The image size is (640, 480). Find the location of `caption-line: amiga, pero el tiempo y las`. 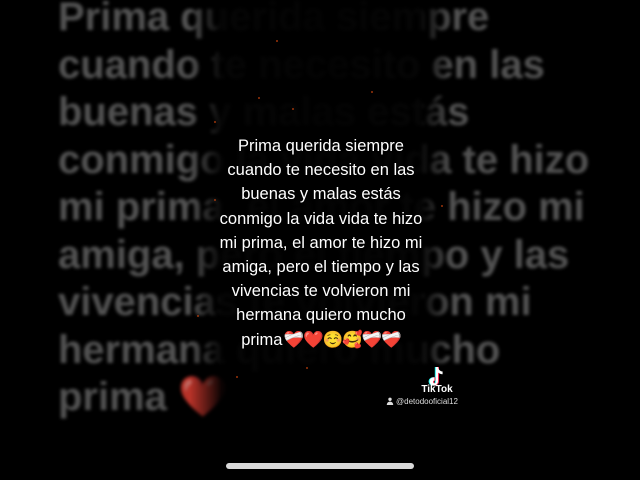

caption-line: amiga, pero el tiempo y las is located at coordinates (321, 267).